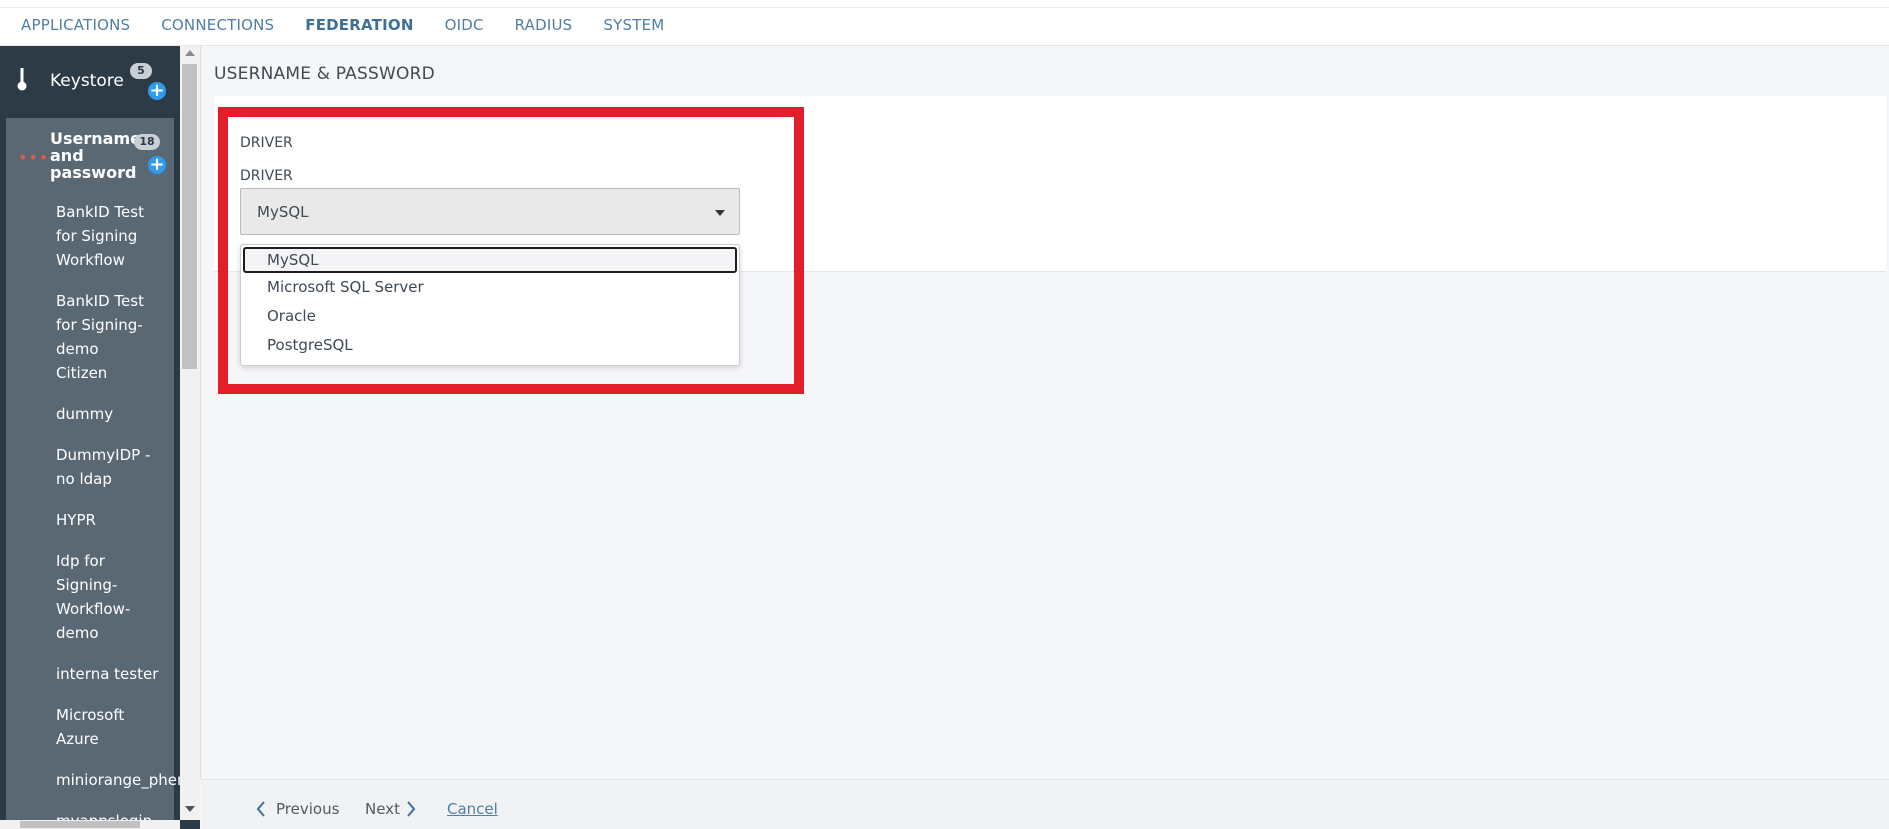  What do you see at coordinates (720, 213) in the screenshot?
I see `caret-down-icon` at bounding box center [720, 213].